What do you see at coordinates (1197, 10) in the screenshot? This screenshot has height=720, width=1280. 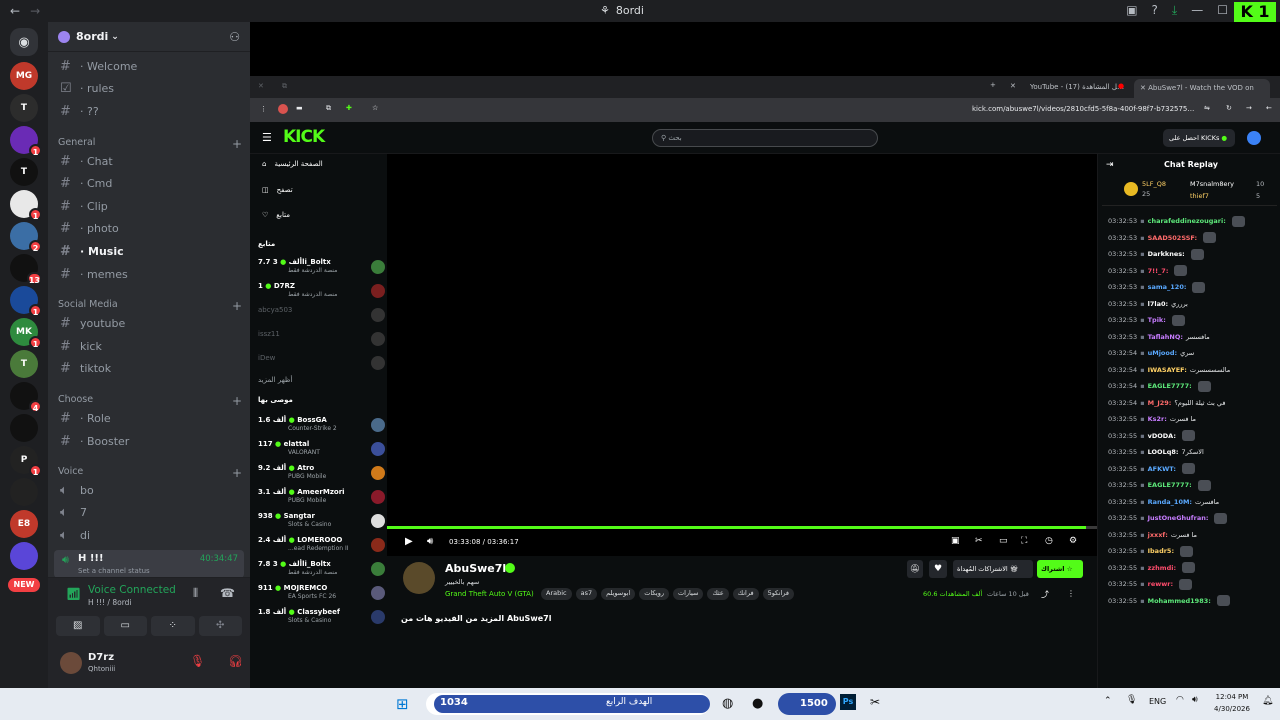 I see `minimize-icon: —` at bounding box center [1197, 10].